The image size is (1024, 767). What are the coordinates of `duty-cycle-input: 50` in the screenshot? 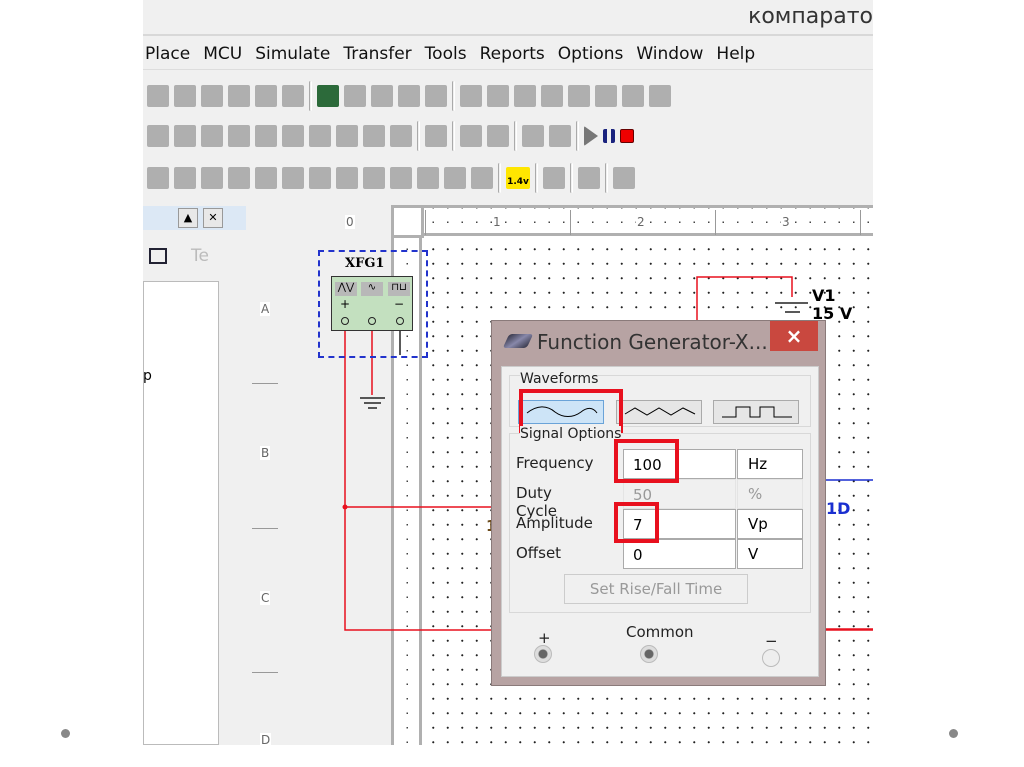 It's located at (679, 494).